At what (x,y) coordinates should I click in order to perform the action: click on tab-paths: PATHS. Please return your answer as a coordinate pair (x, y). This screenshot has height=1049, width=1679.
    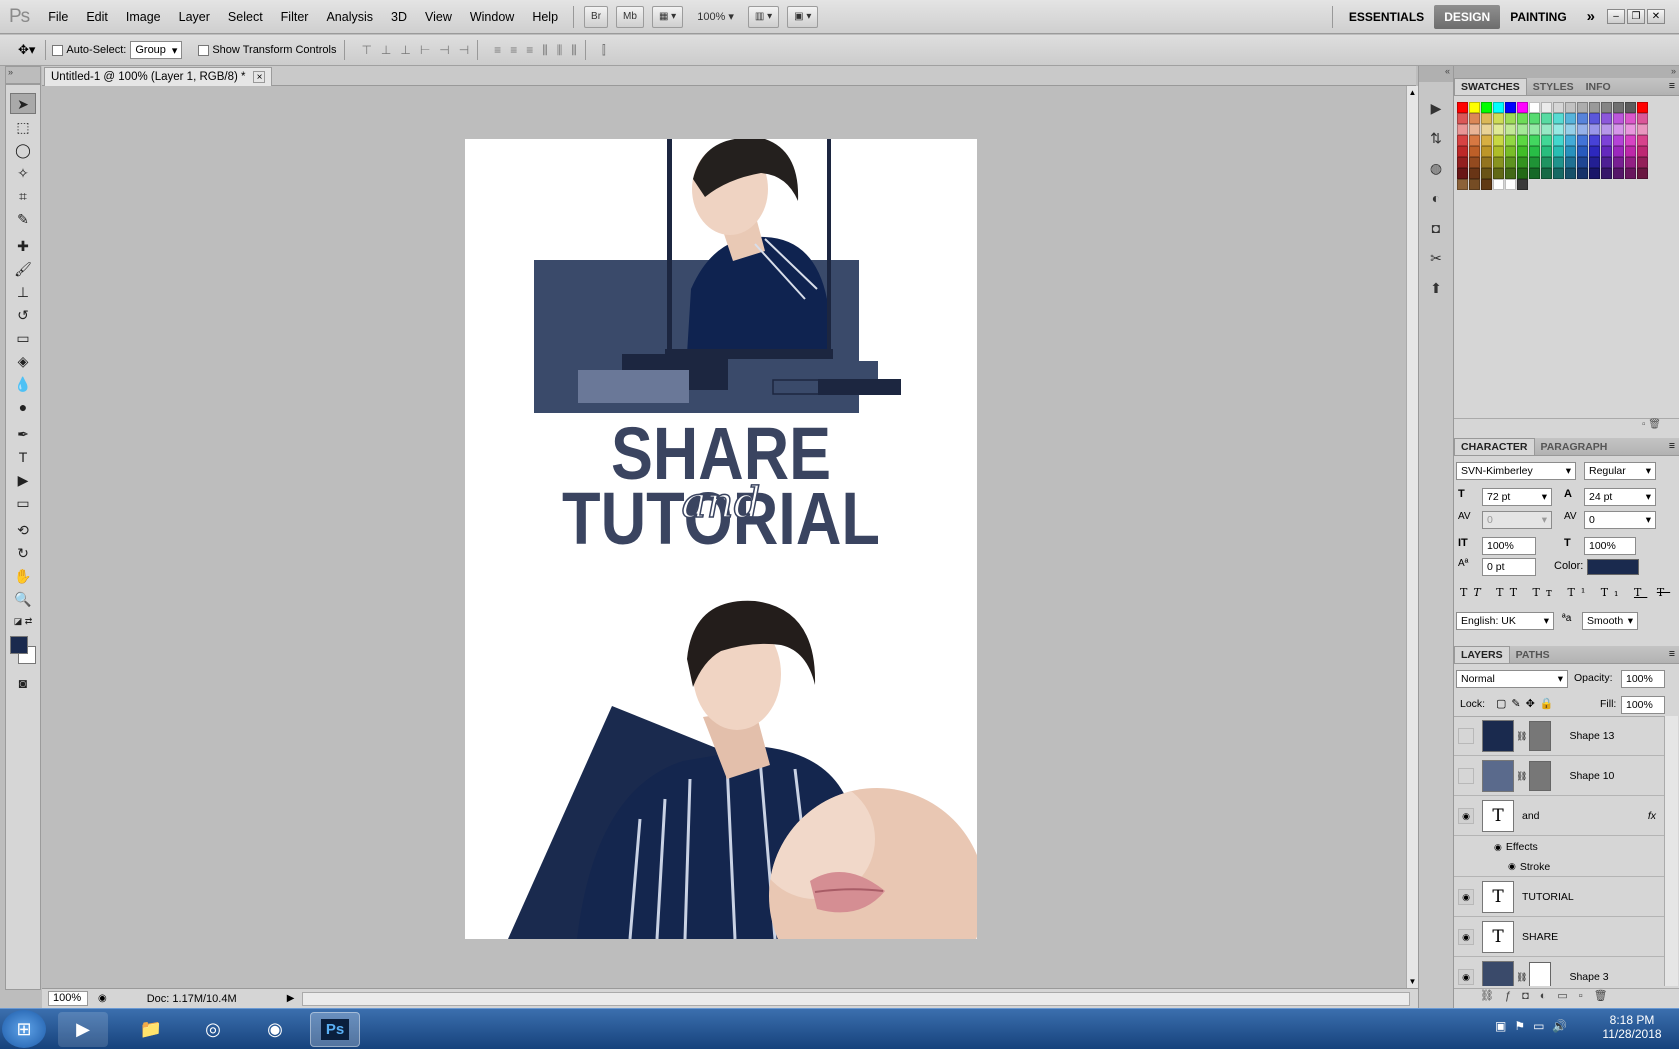
    Looking at the image, I should click on (1533, 655).